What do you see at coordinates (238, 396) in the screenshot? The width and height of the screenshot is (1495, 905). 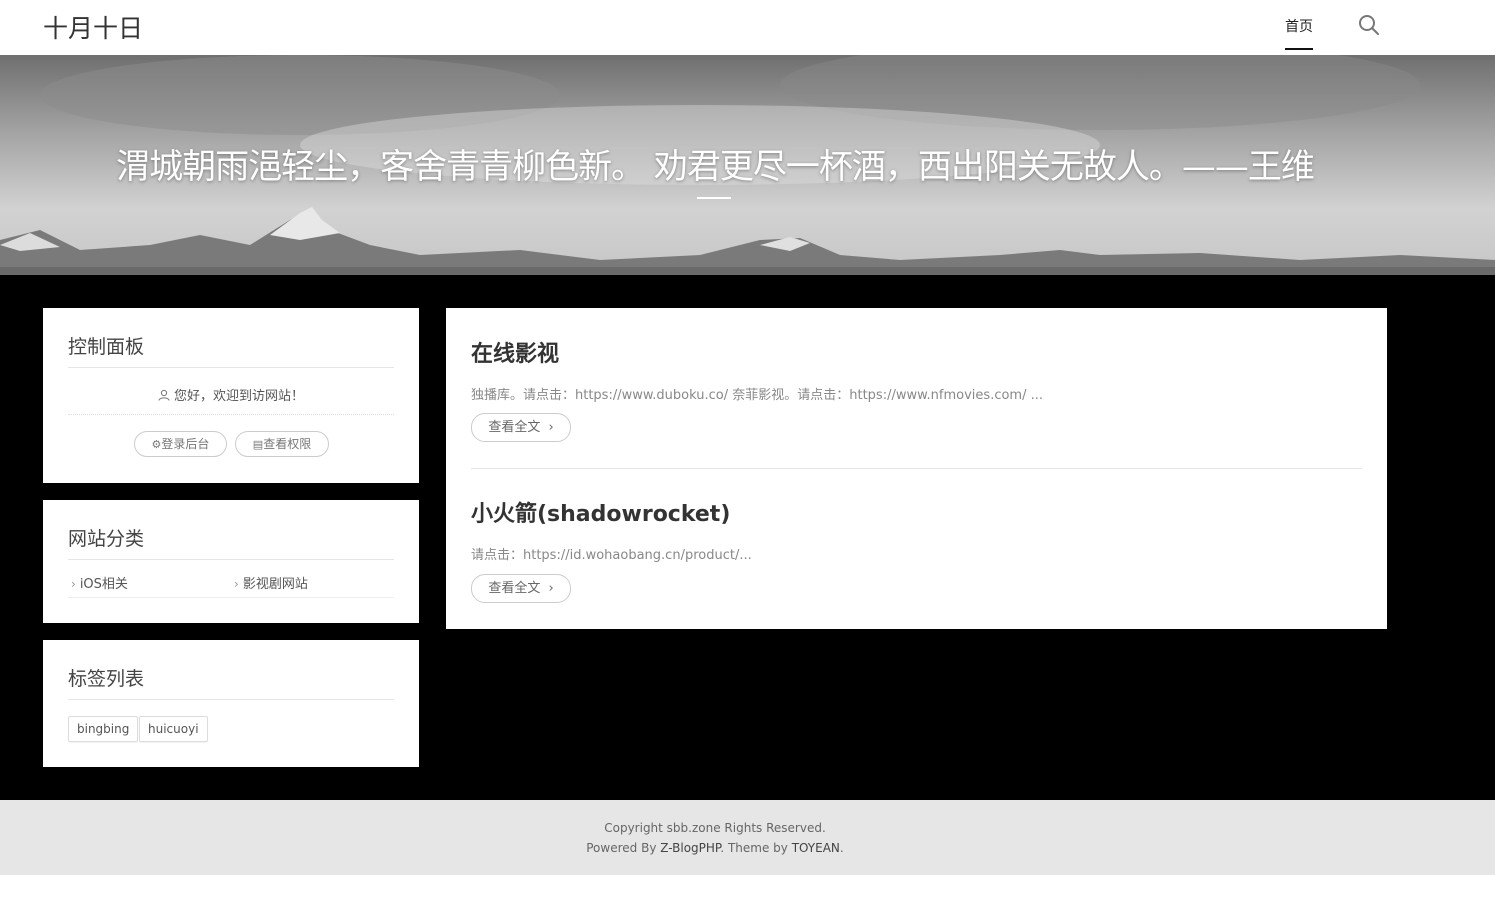 I see `welcome-text: 您好，欢迎到访网站！` at bounding box center [238, 396].